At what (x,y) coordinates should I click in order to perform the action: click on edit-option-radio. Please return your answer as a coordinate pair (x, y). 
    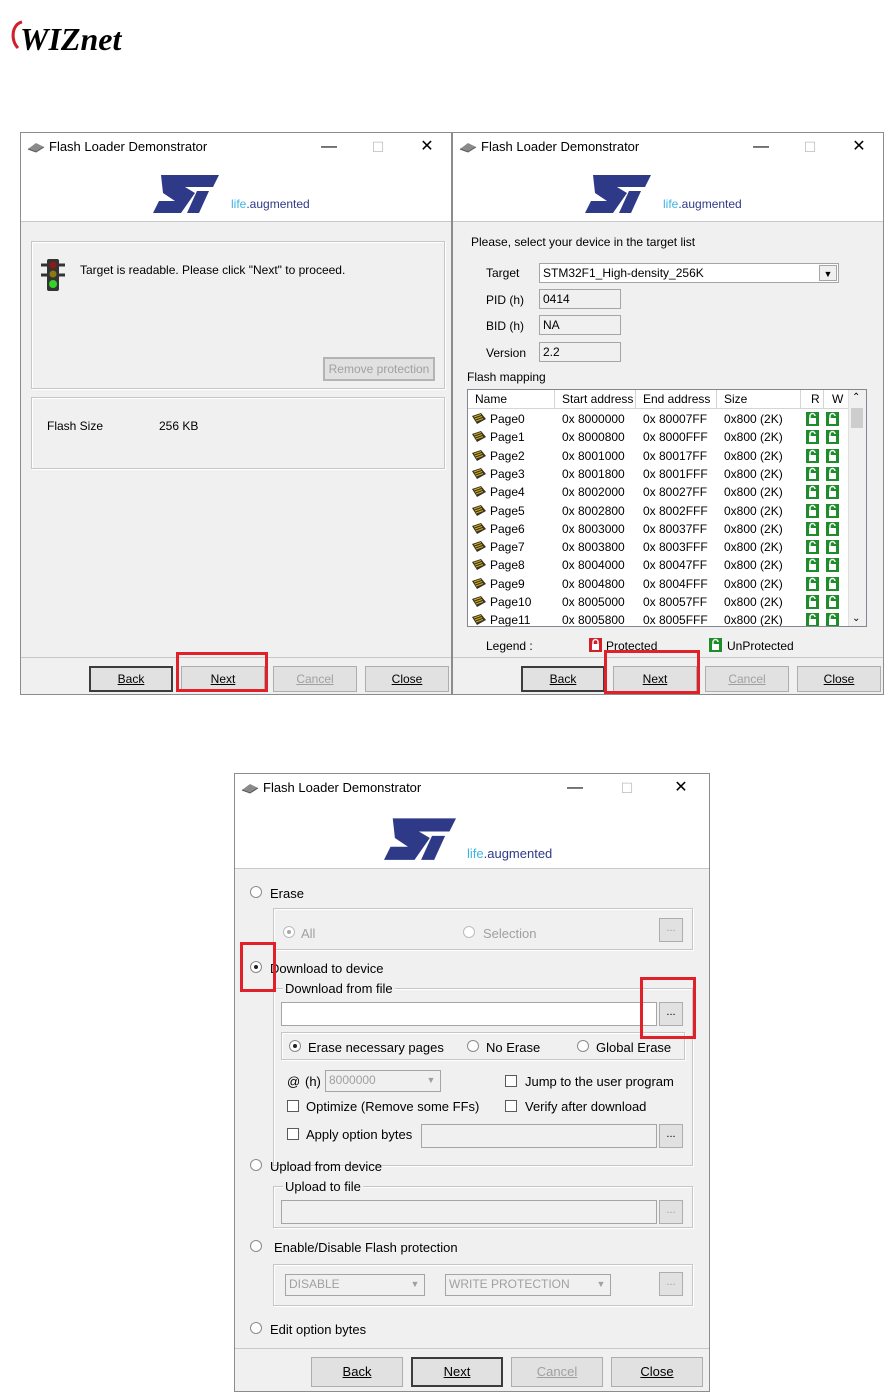
    Looking at the image, I should click on (256, 1328).